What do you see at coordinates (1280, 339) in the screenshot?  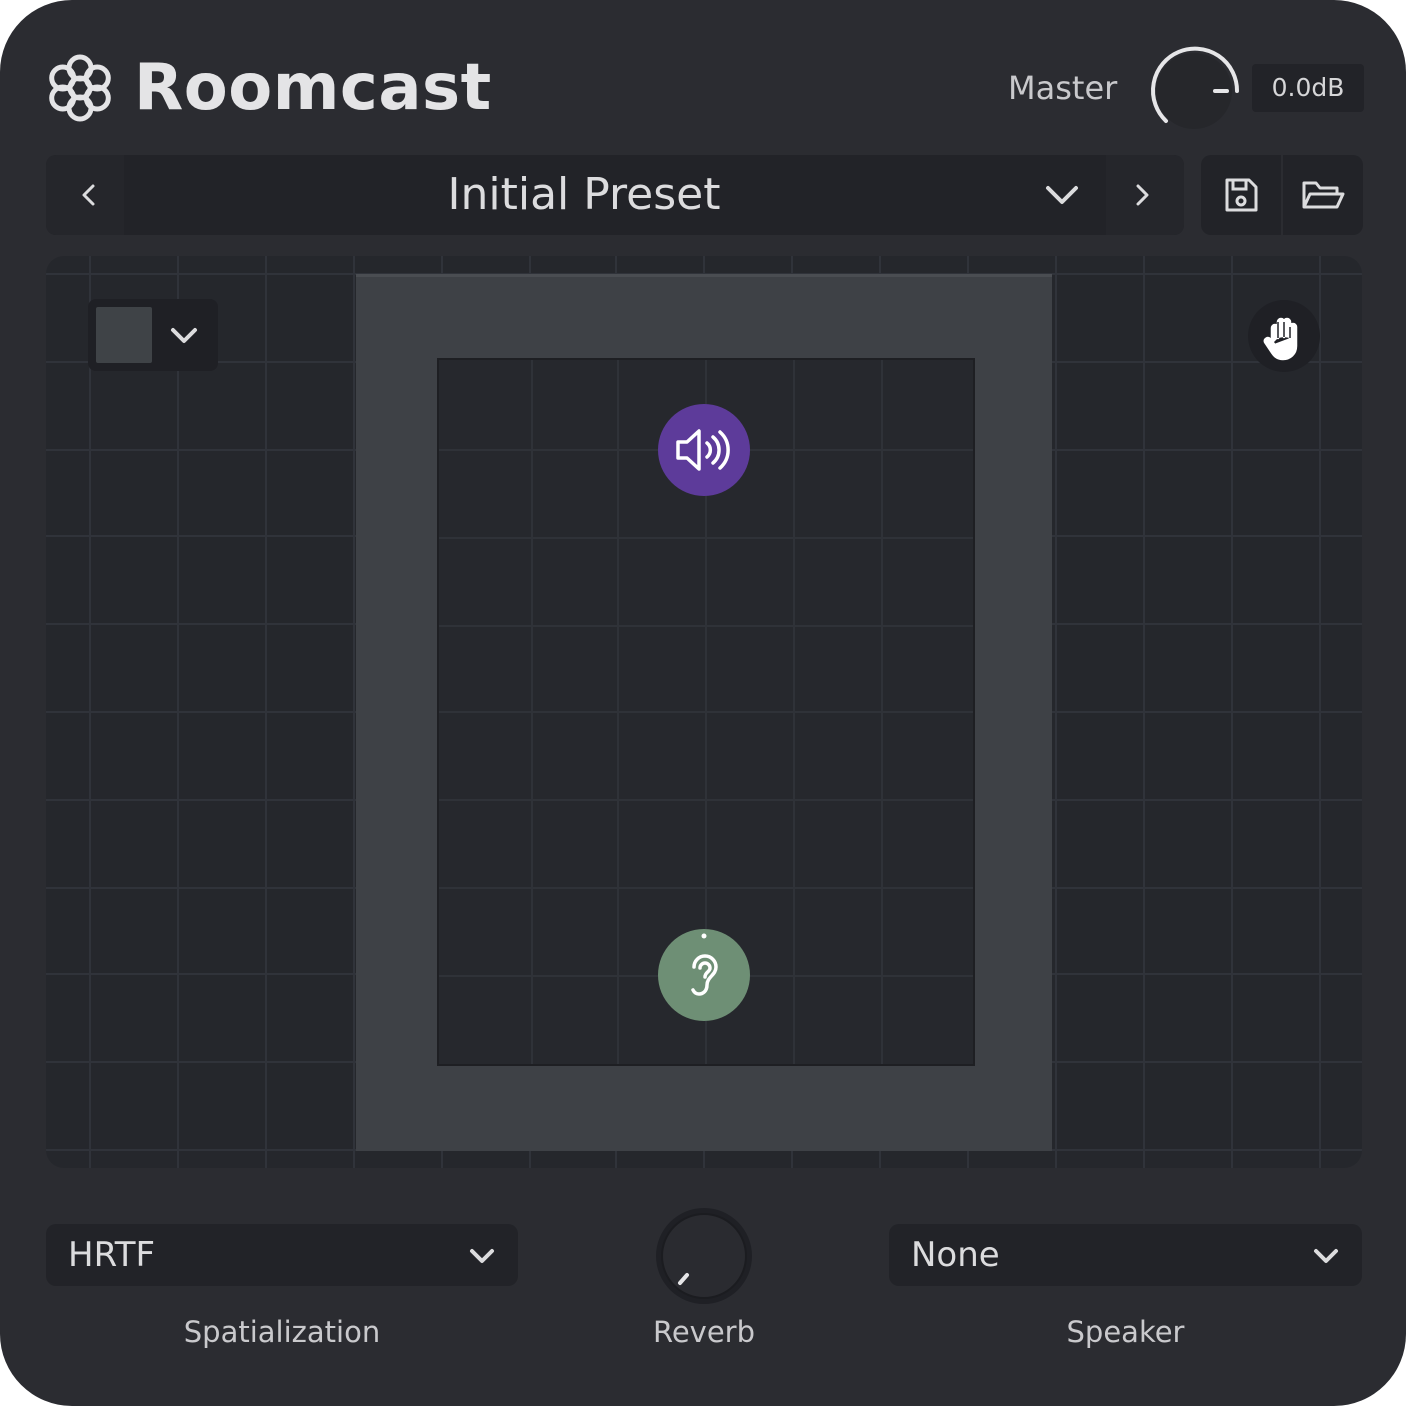 I see `hand-icon` at bounding box center [1280, 339].